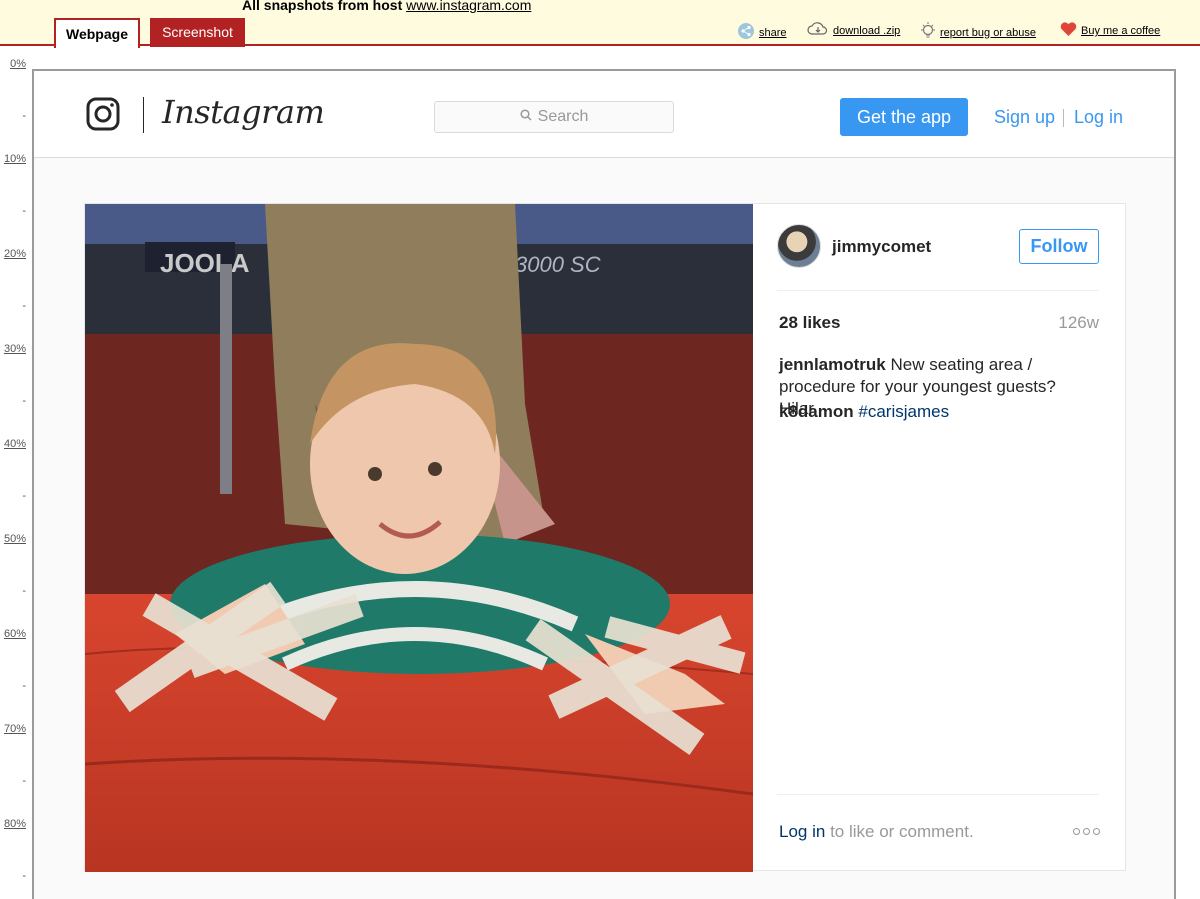 Image resolution: width=1200 pixels, height=899 pixels. What do you see at coordinates (563, 116) in the screenshot?
I see `search-placeholder: Search` at bounding box center [563, 116].